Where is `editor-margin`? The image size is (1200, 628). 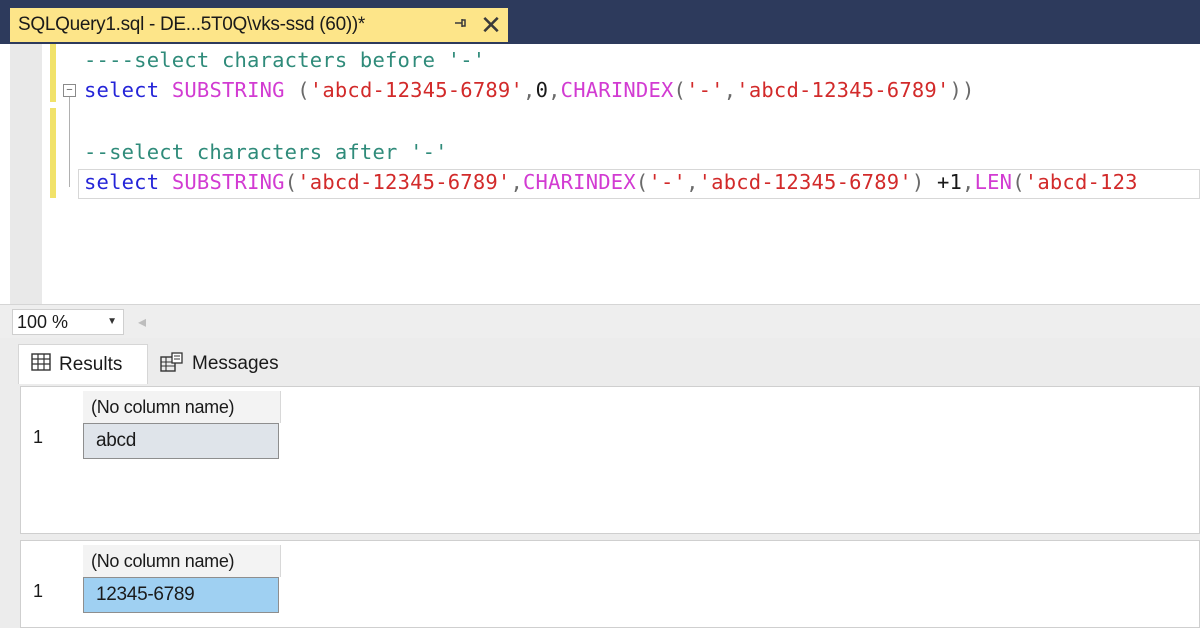
editor-margin is located at coordinates (26, 174).